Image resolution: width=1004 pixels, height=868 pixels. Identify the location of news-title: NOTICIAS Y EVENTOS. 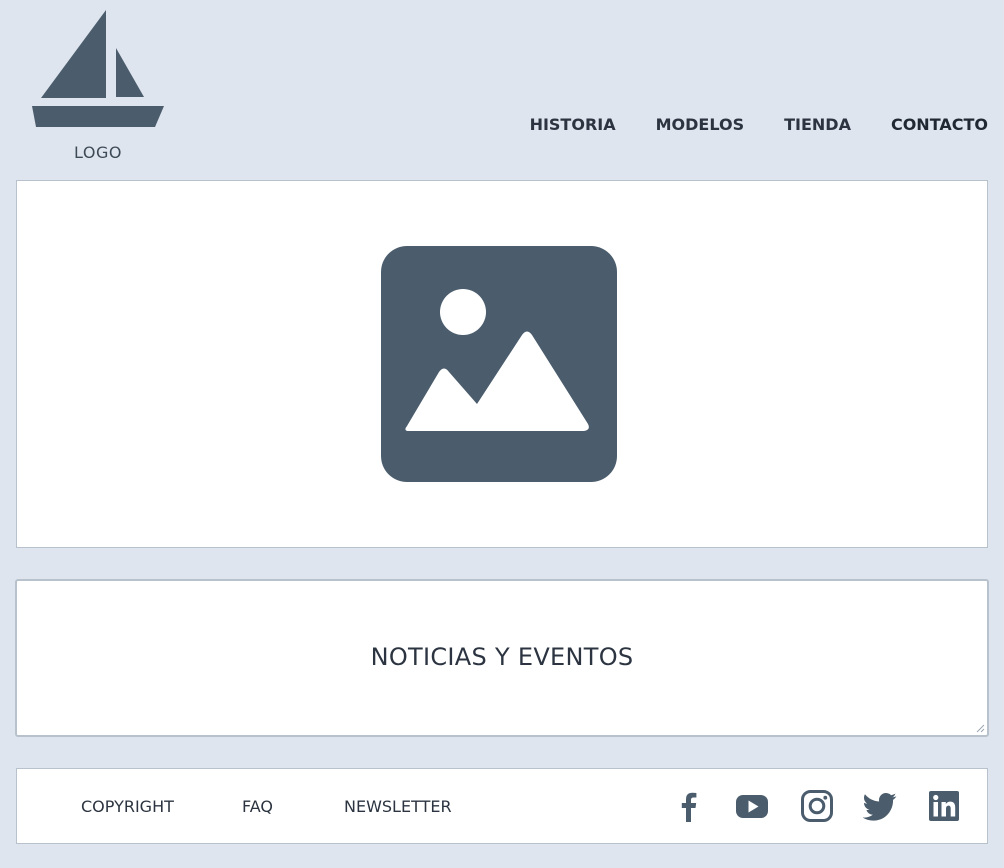
(502, 657).